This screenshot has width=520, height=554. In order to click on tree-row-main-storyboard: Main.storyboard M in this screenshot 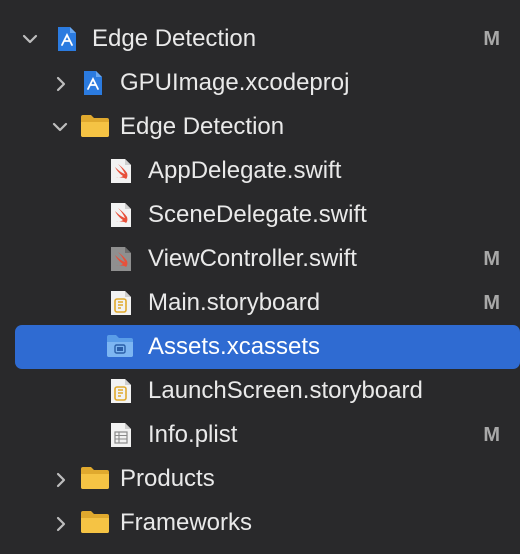, I will do `click(260, 303)`.